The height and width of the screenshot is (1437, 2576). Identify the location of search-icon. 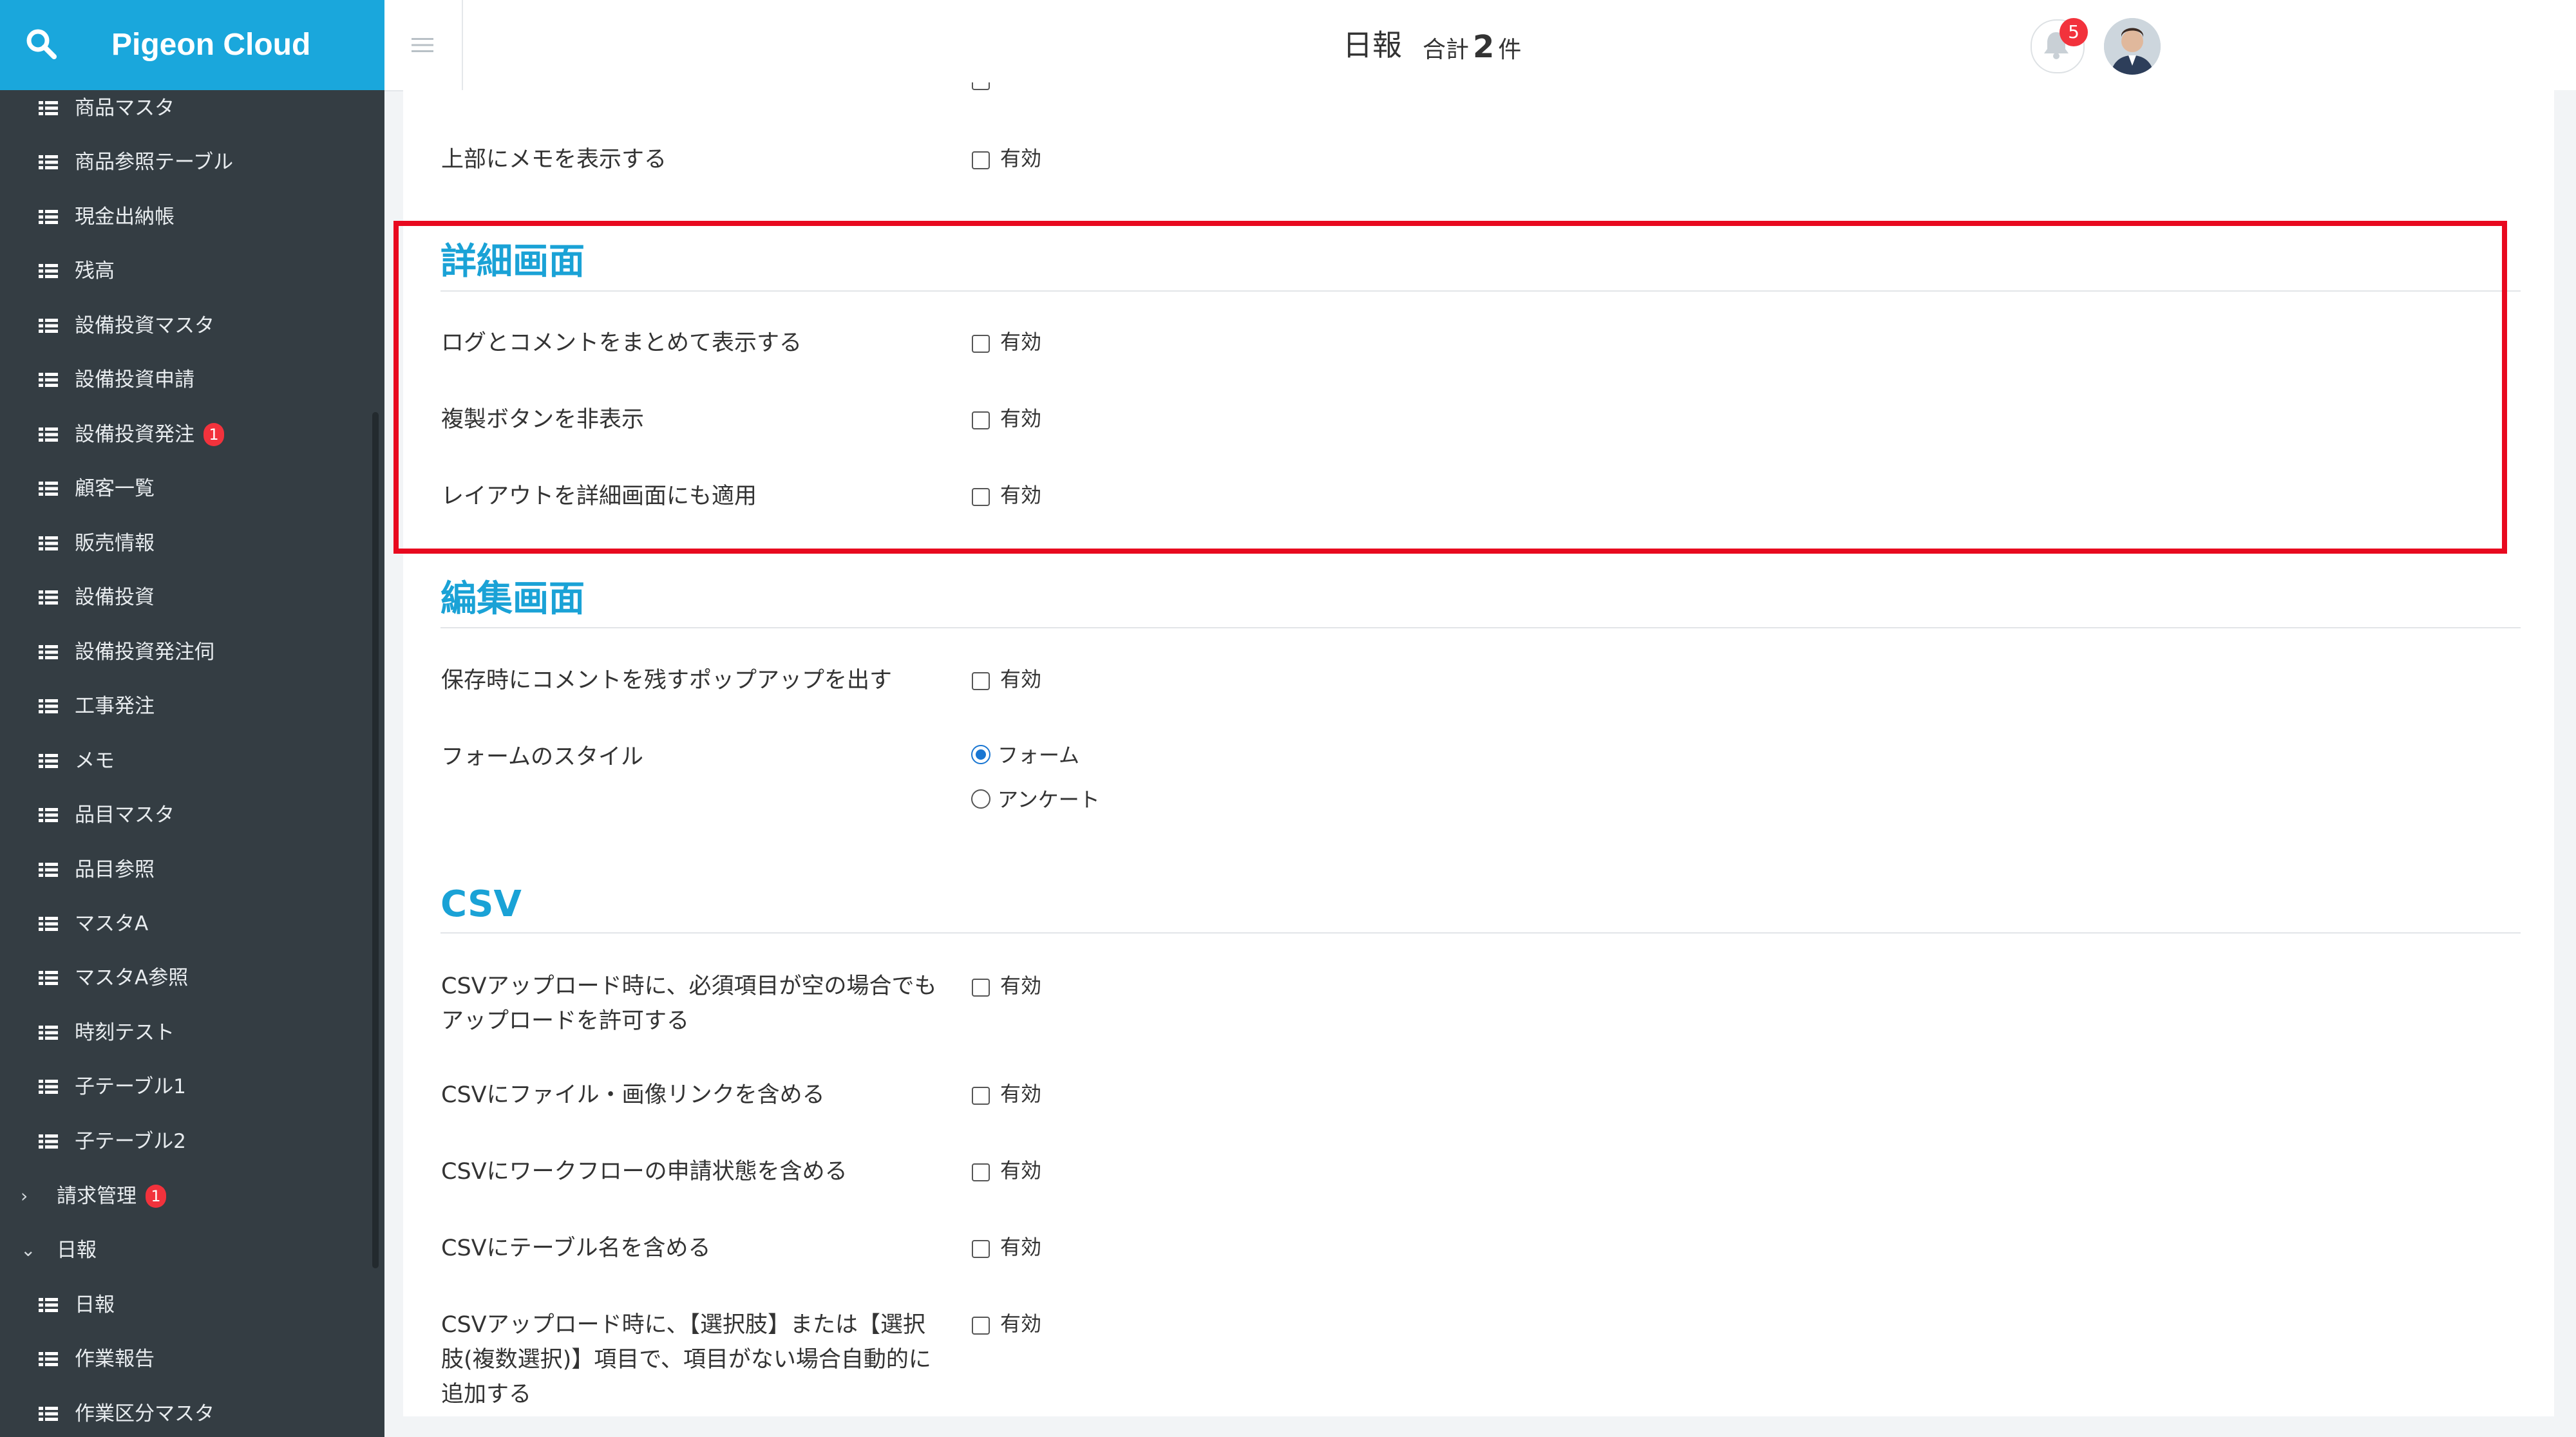
(41, 44).